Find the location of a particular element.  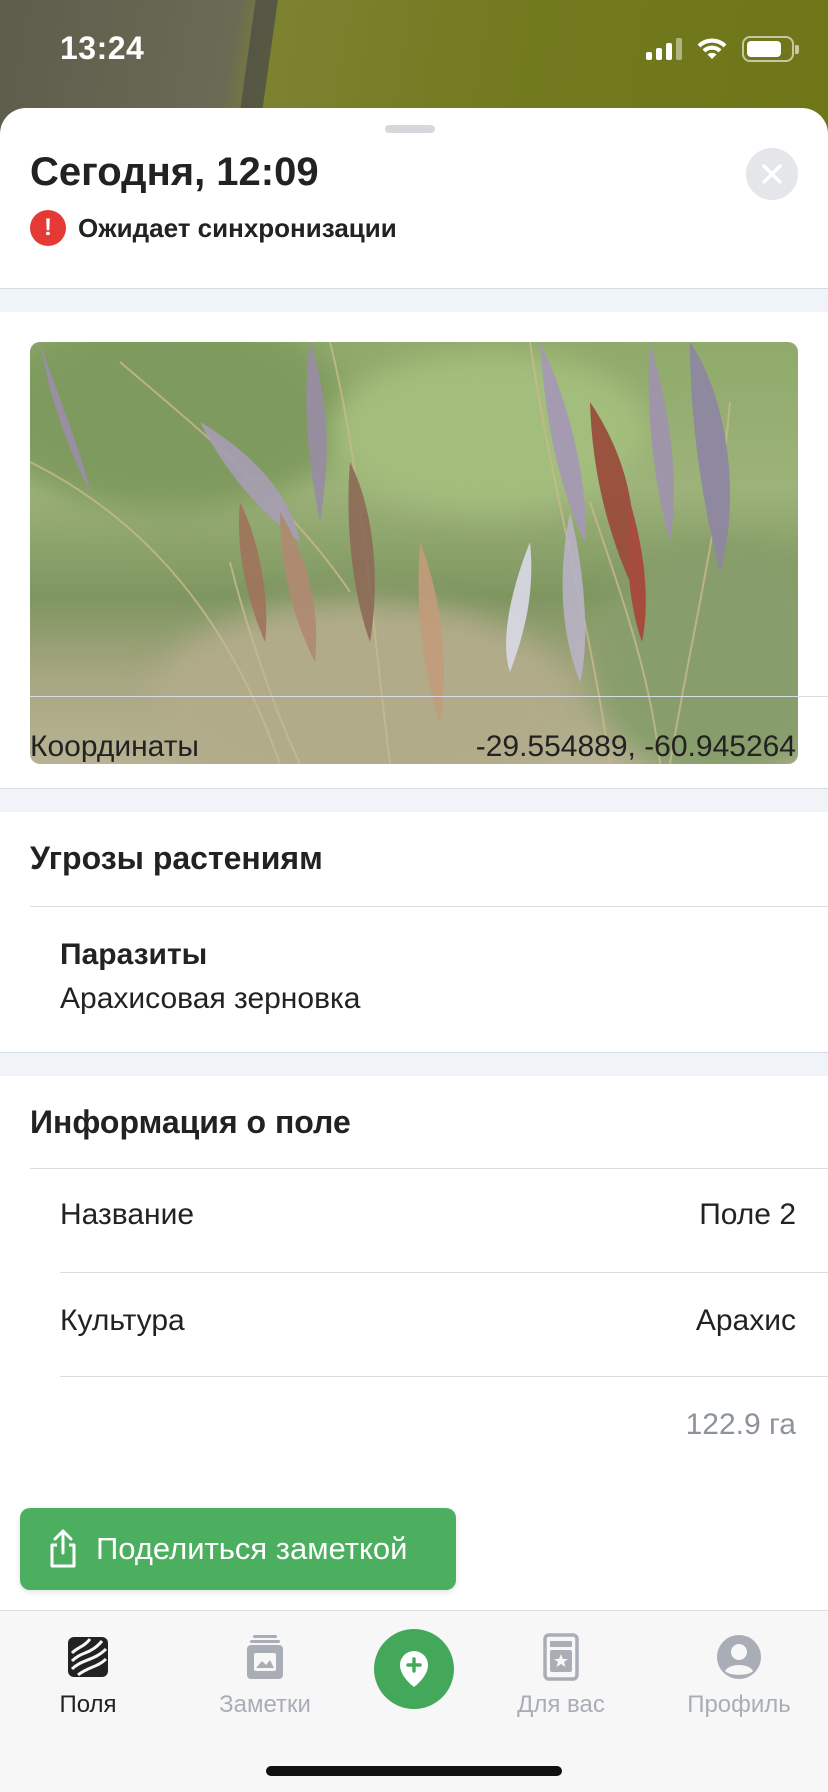

tab-notes: Заметки is located at coordinates (265, 1675).